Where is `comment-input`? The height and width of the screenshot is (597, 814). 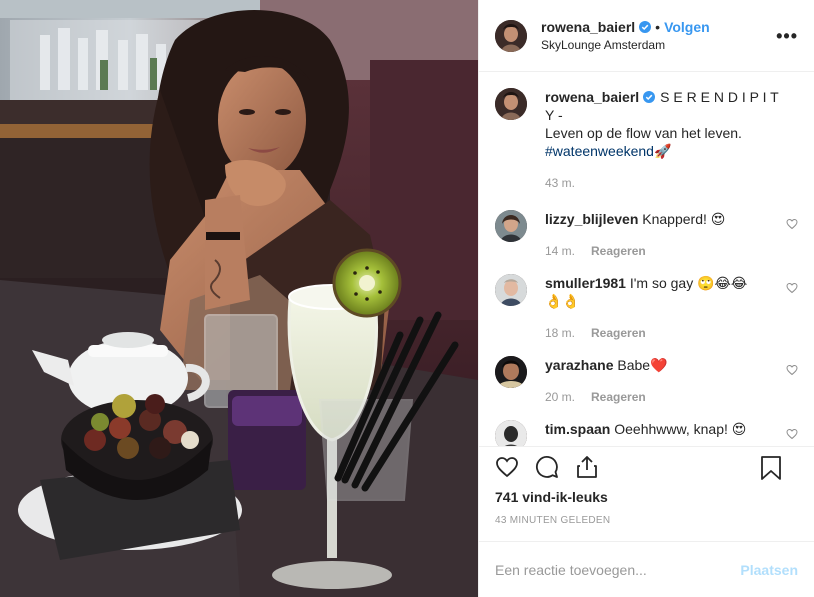
comment-input is located at coordinates (605, 569).